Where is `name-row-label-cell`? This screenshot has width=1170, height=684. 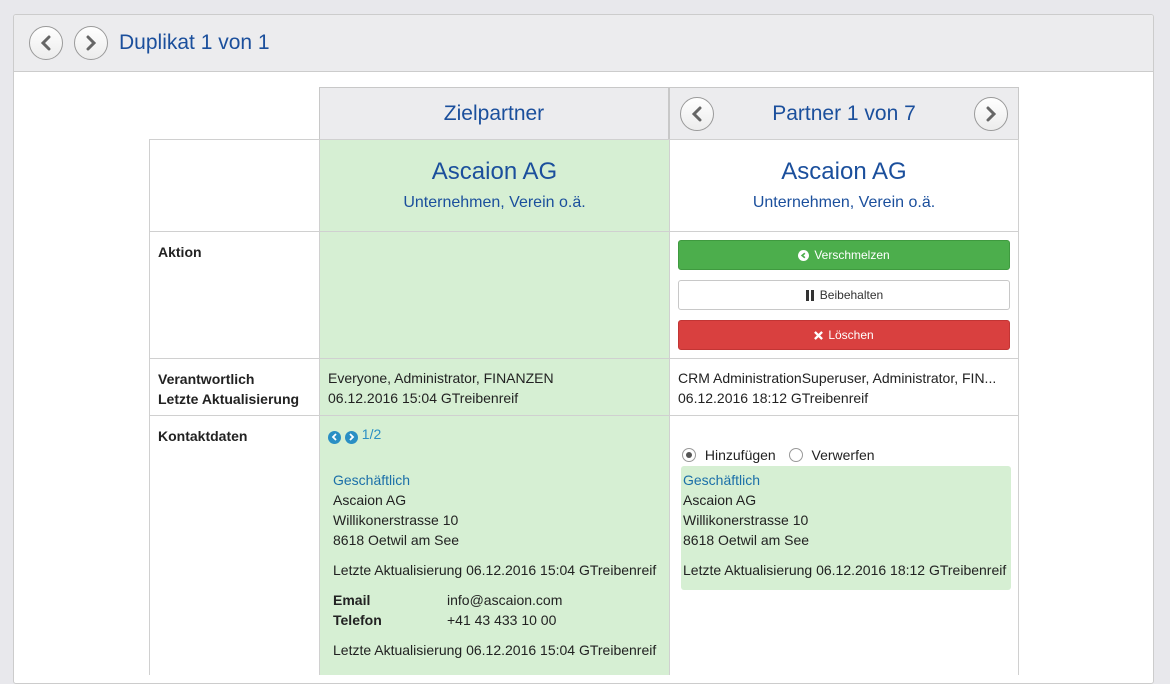
name-row-label-cell is located at coordinates (234, 185).